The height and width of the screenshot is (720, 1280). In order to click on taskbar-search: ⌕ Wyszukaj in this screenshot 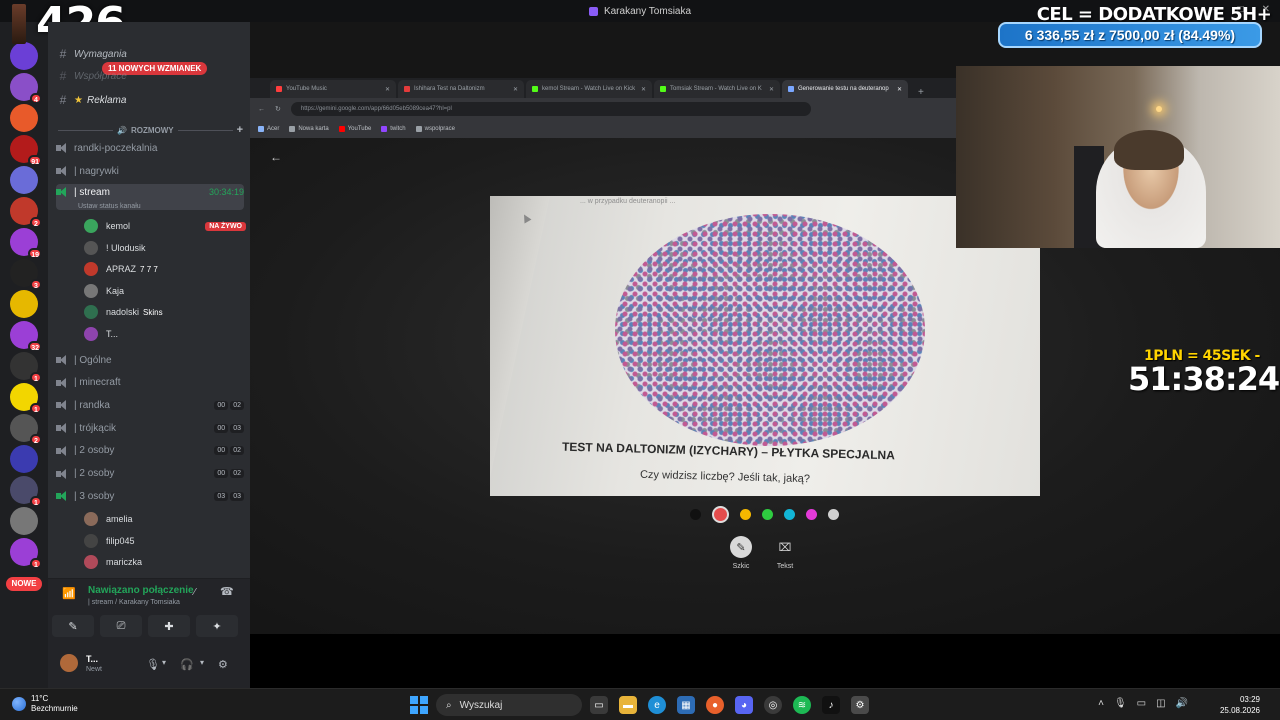, I will do `click(509, 705)`.